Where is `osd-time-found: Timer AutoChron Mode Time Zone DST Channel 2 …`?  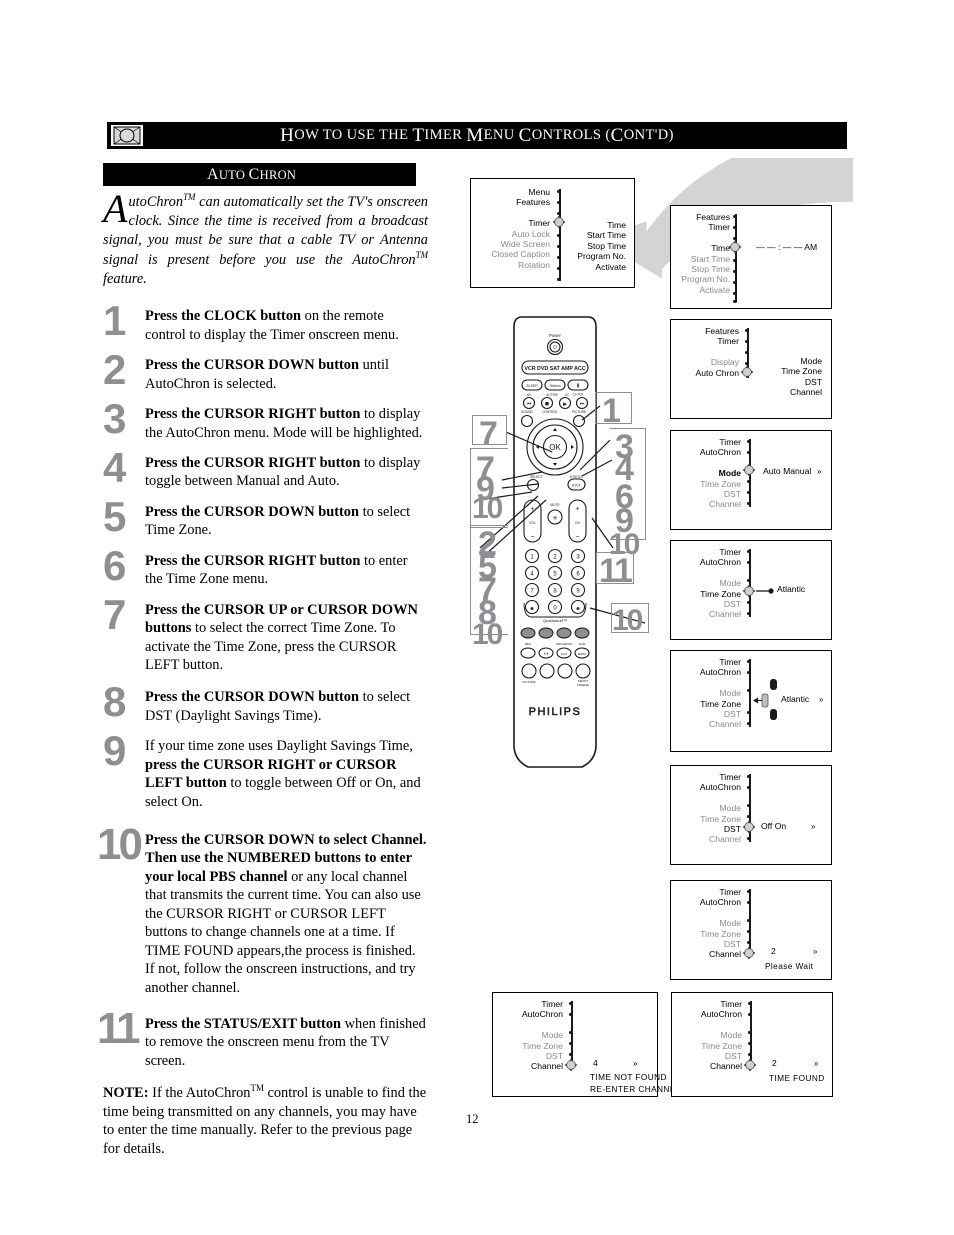
osd-time-found: Timer AutoChron Mode Time Zone DST Channel 2 … is located at coordinates (752, 1044).